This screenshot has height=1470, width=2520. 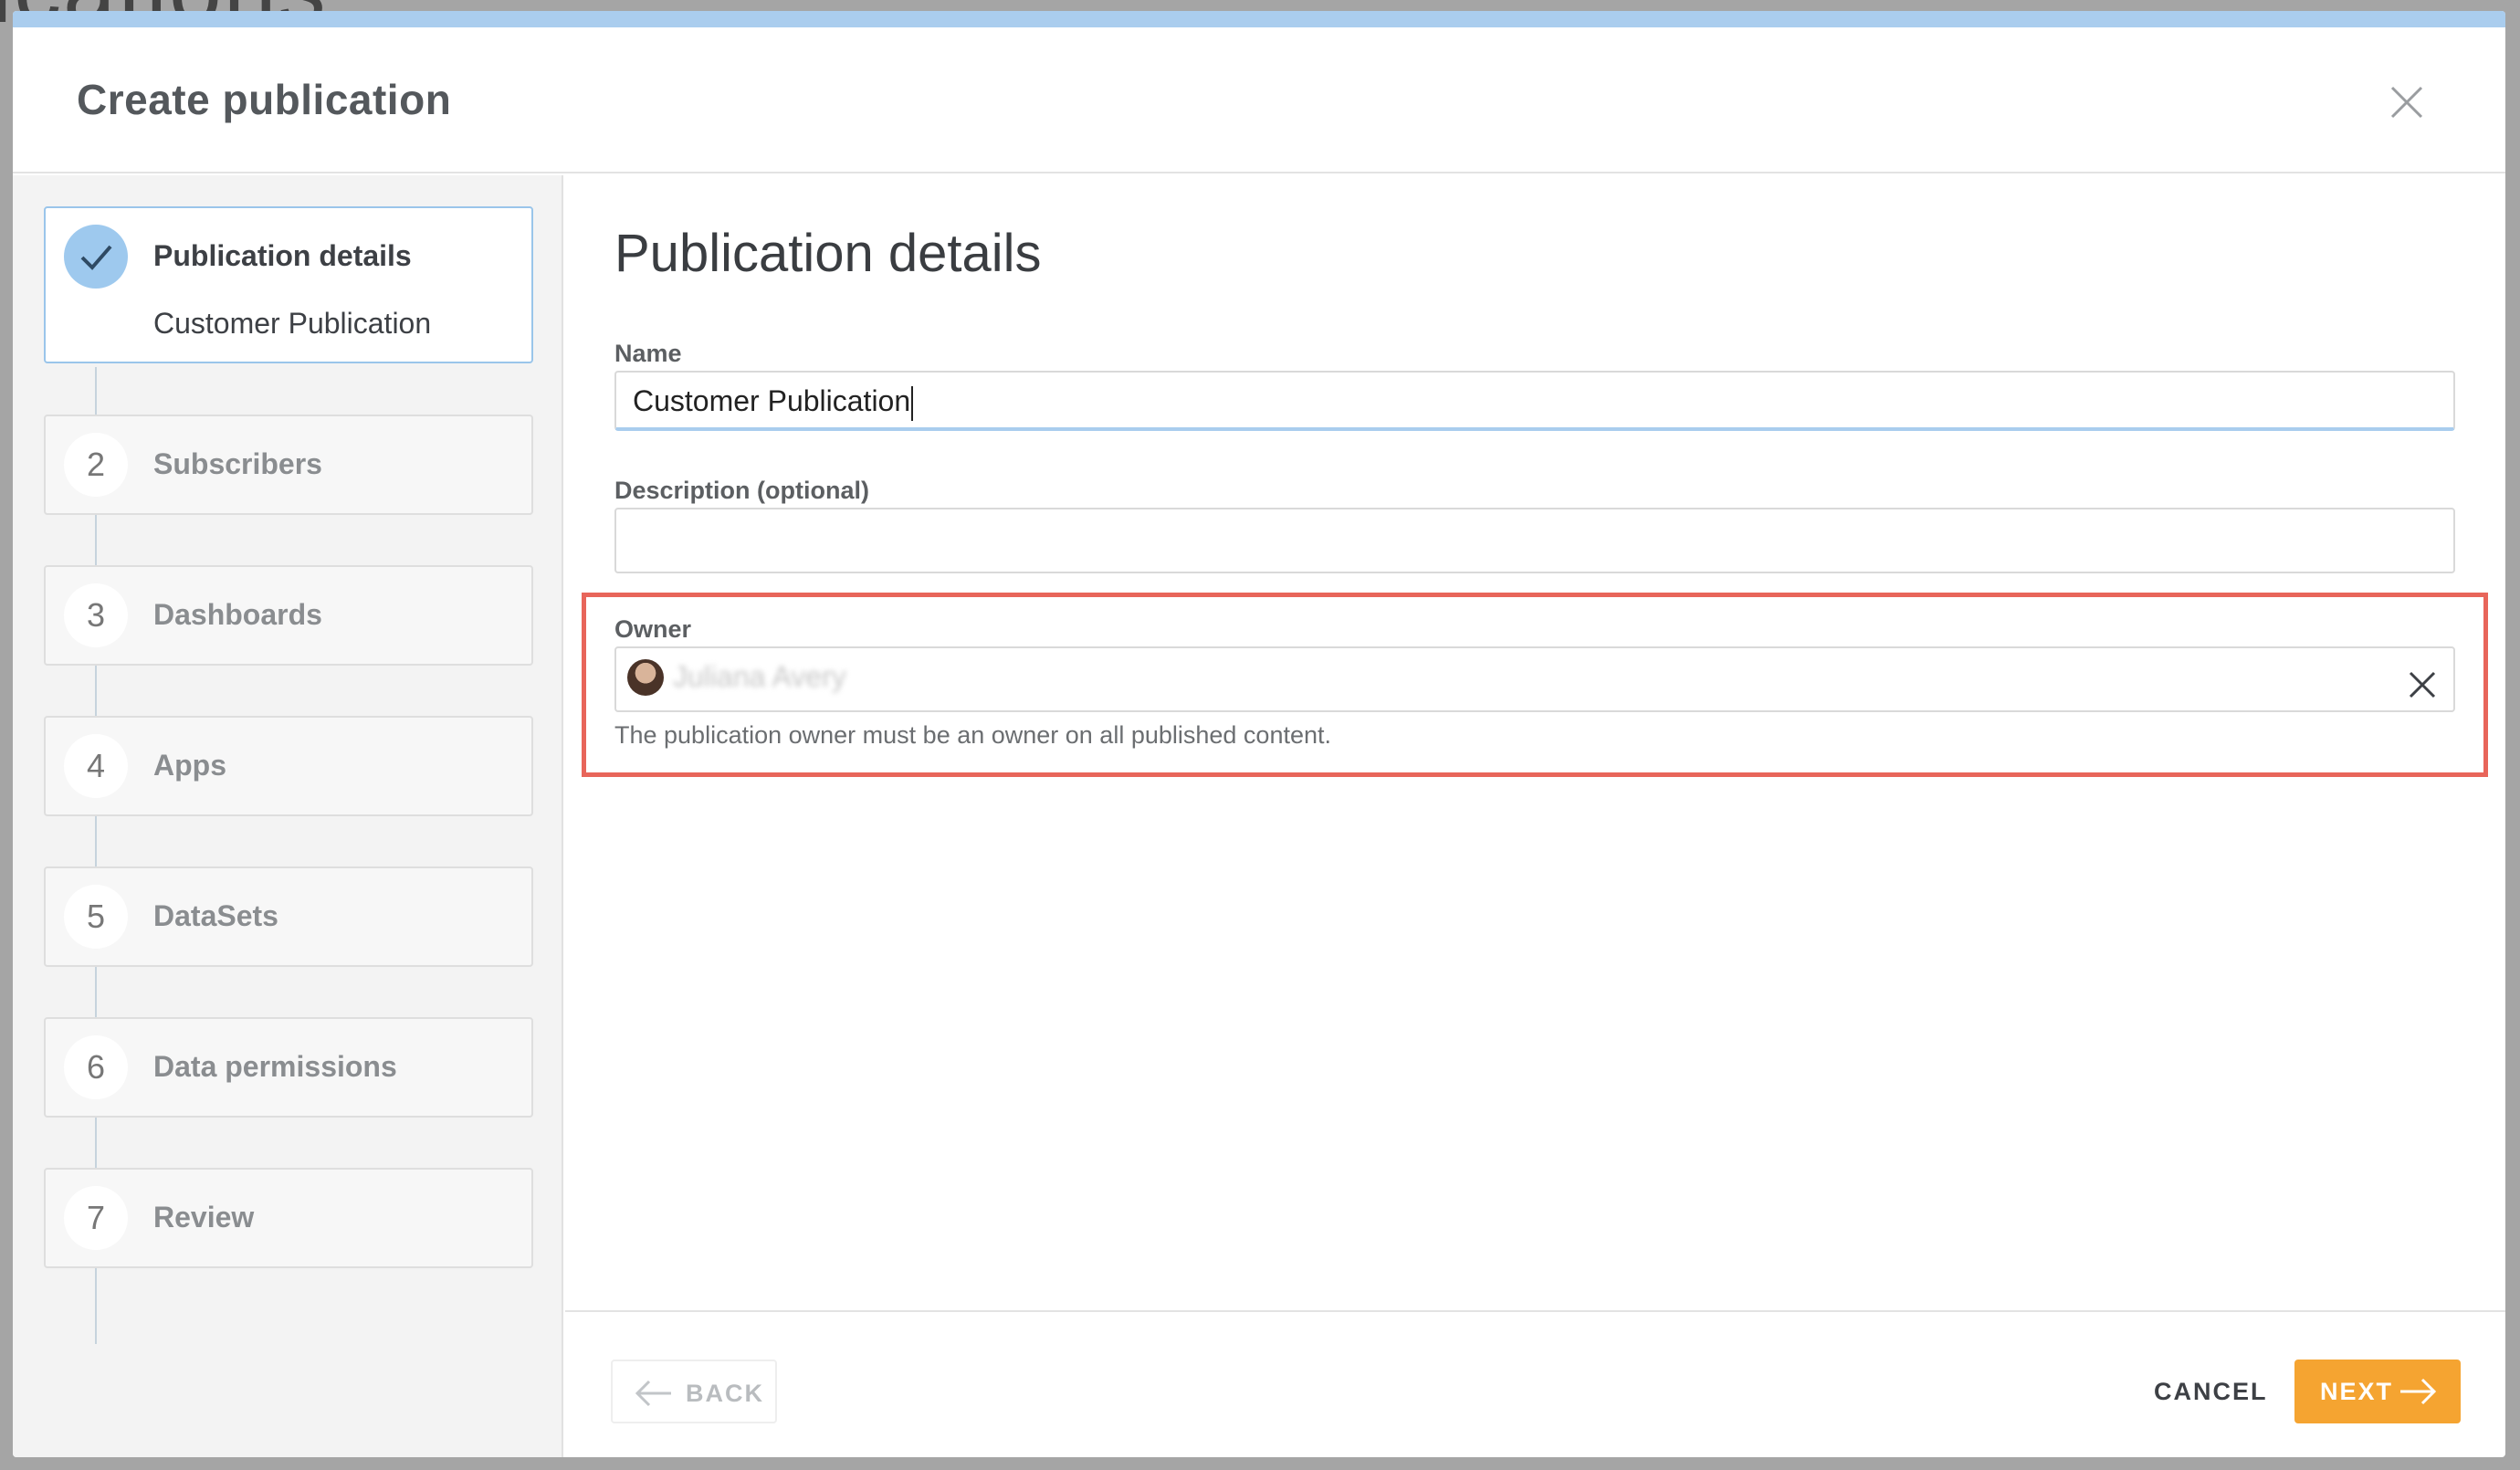 What do you see at coordinates (648, 353) in the screenshot?
I see `name-label: Name` at bounding box center [648, 353].